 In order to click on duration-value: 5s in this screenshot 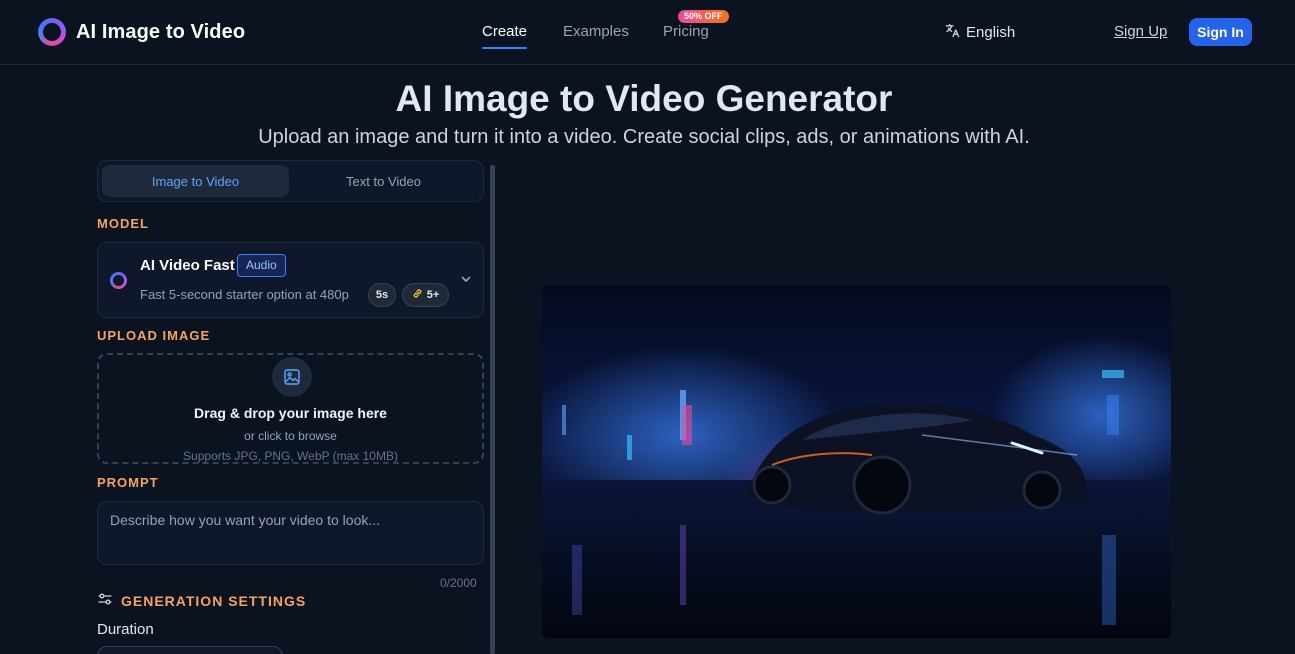, I will do `click(382, 295)`.